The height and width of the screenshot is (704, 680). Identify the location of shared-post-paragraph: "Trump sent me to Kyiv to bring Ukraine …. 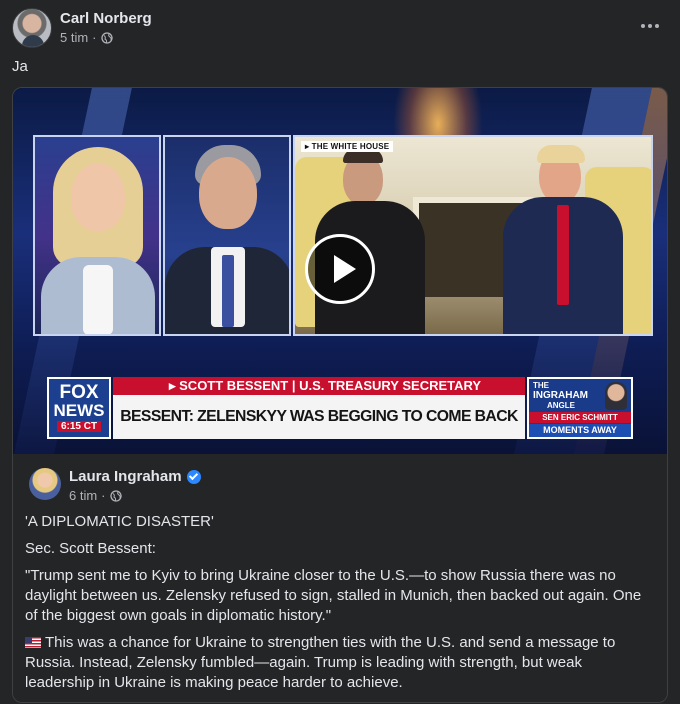
(333, 595).